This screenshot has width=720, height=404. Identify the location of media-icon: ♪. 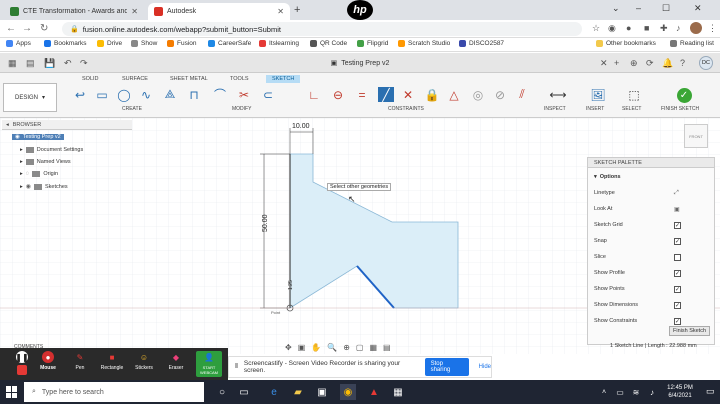
(678, 28).